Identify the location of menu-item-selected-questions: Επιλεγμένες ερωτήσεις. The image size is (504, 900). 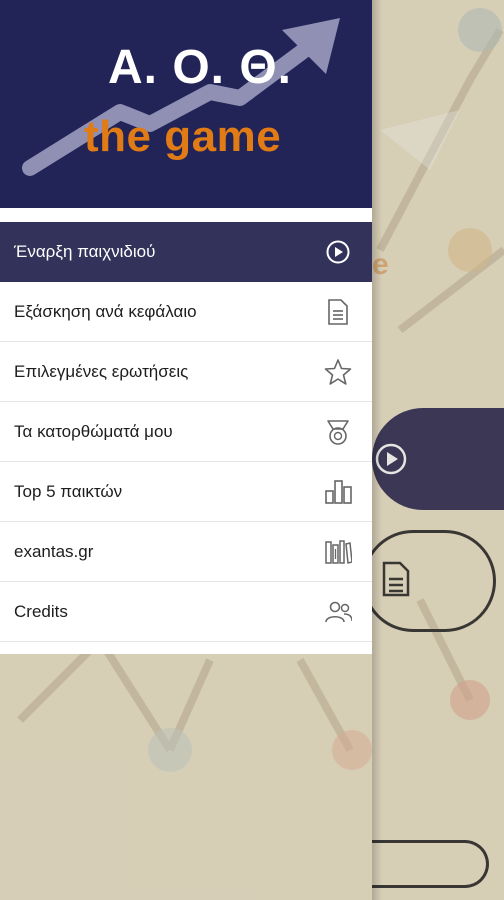
(186, 372).